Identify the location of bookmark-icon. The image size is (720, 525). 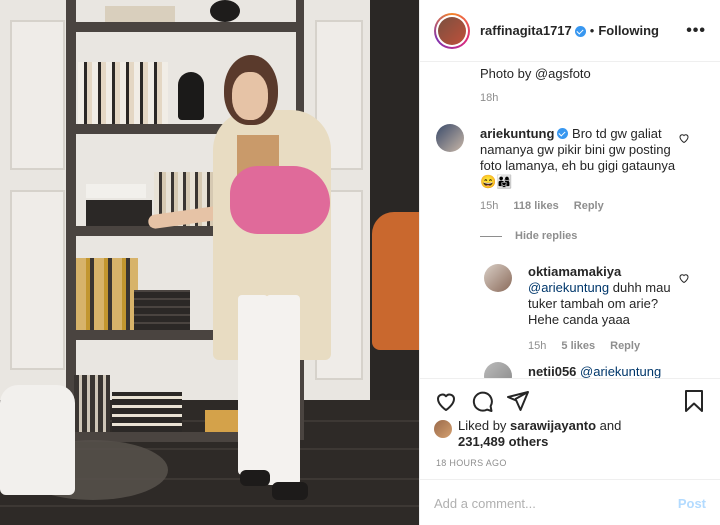
(694, 401).